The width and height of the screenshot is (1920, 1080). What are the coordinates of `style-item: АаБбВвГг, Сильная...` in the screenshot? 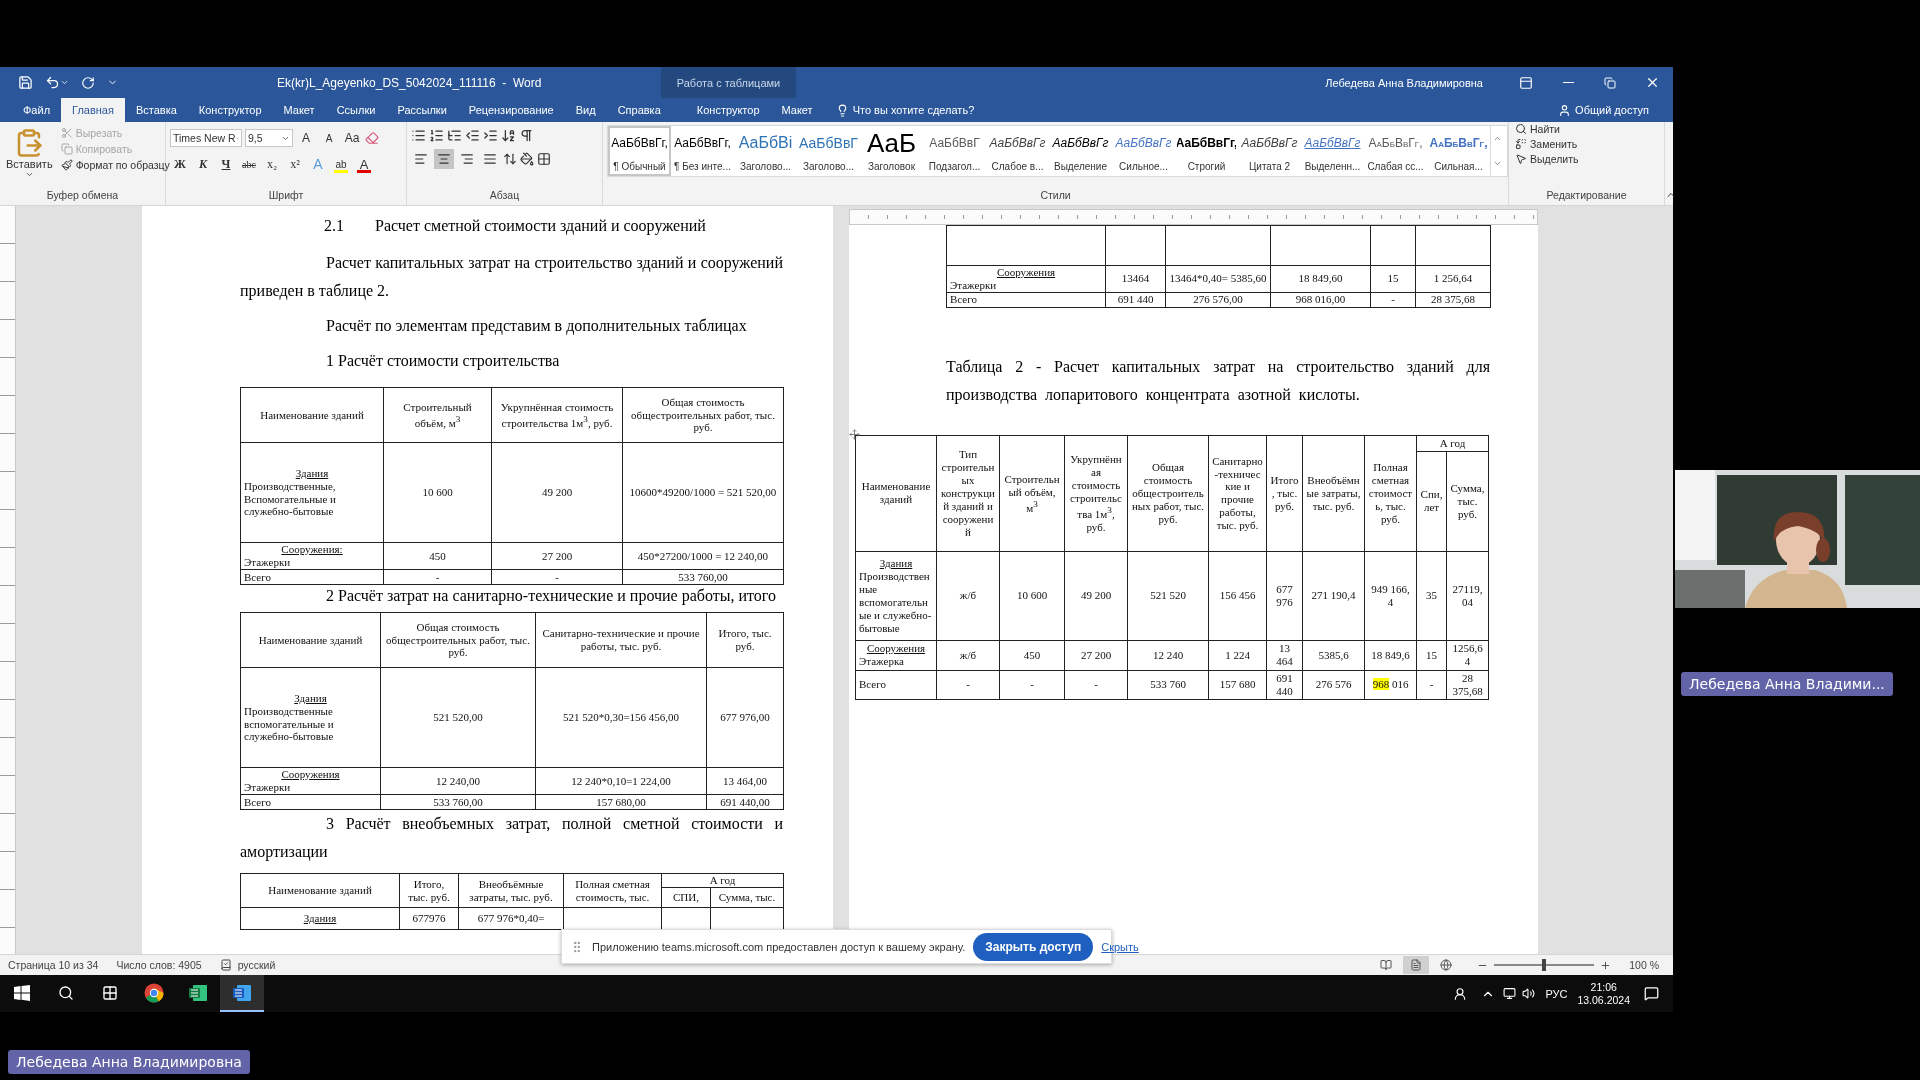 It's located at (1458, 151).